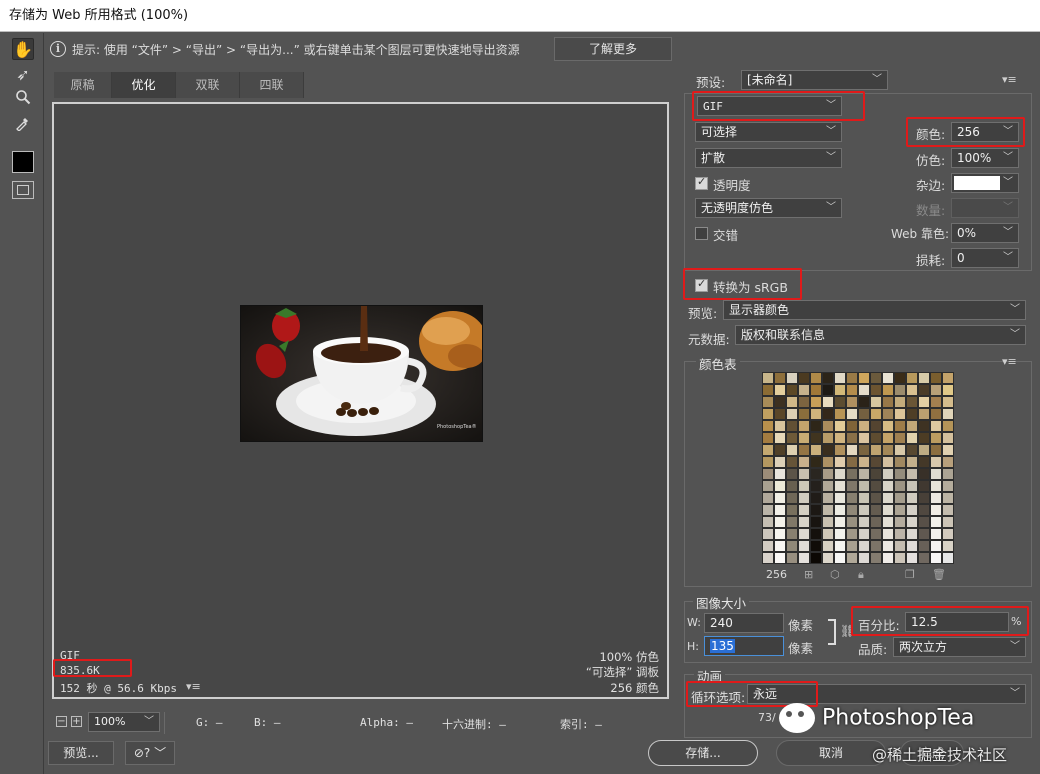 Image resolution: width=1040 pixels, height=774 pixels. I want to click on width-input: 240, so click(744, 623).